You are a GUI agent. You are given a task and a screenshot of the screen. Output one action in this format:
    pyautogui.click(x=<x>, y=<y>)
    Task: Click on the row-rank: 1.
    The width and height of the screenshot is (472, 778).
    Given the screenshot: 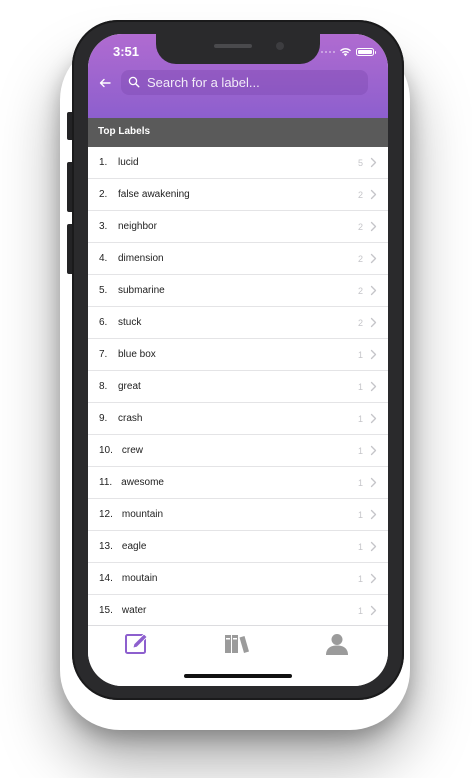 What is the action you would take?
    pyautogui.click(x=103, y=162)
    